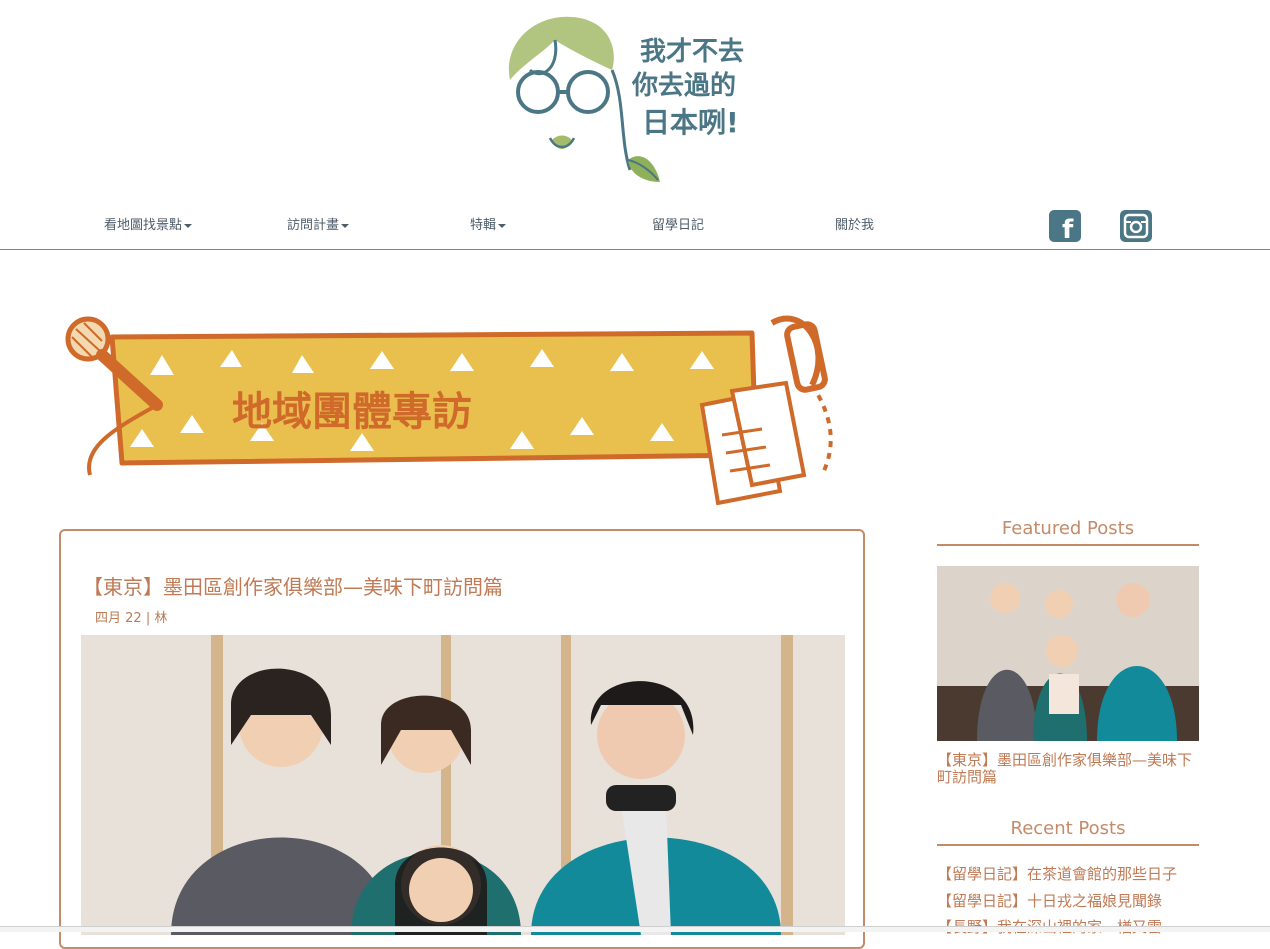 This screenshot has width=1270, height=949. What do you see at coordinates (1068, 228) in the screenshot?
I see `facebook-glyph: f` at bounding box center [1068, 228].